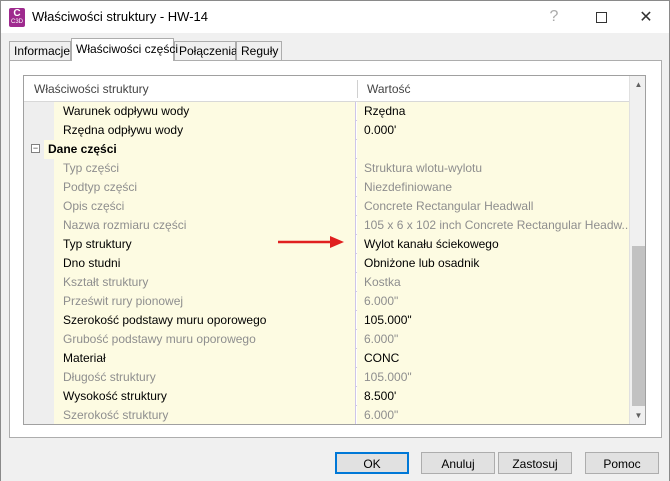 This screenshot has height=481, width=670. I want to click on grid-row: Kształt struktury Kostka, so click(326, 282).